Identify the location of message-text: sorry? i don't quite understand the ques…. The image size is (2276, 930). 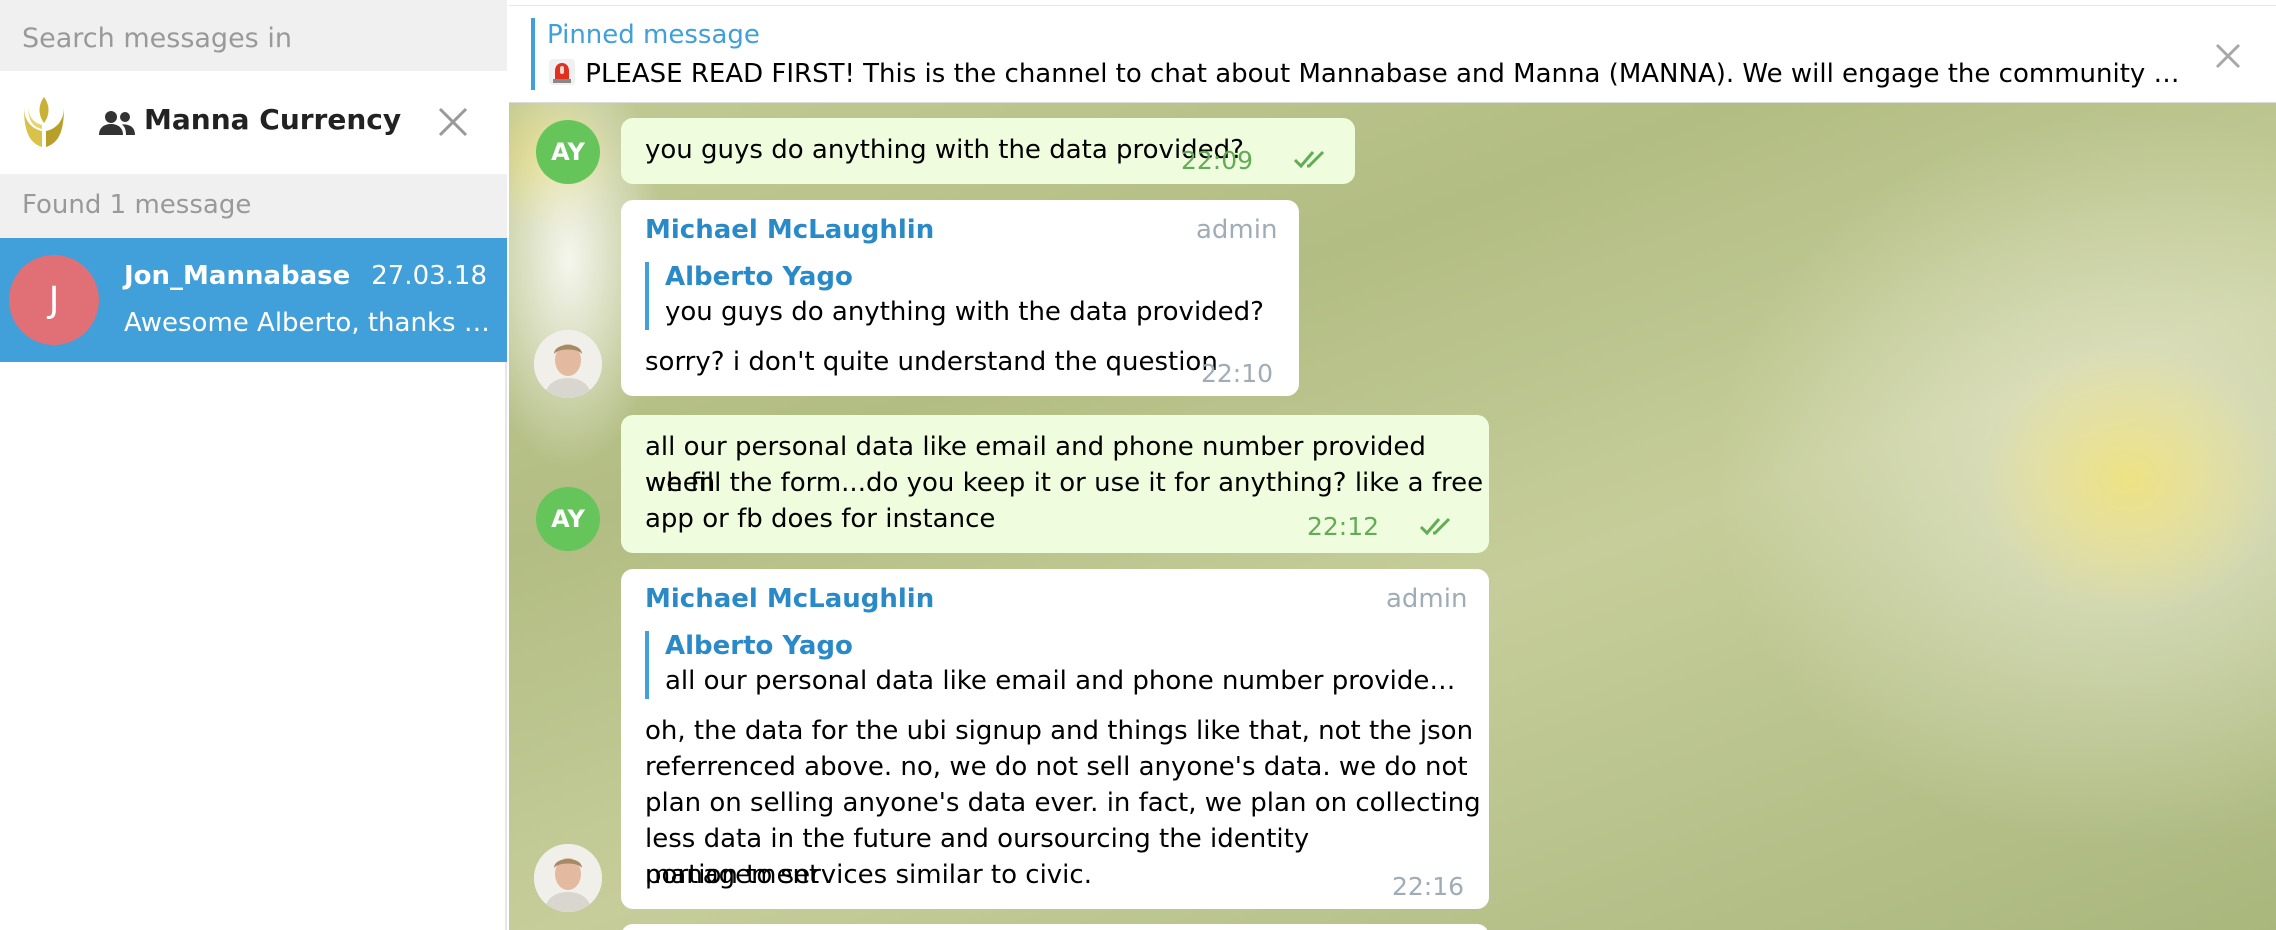
(931, 362).